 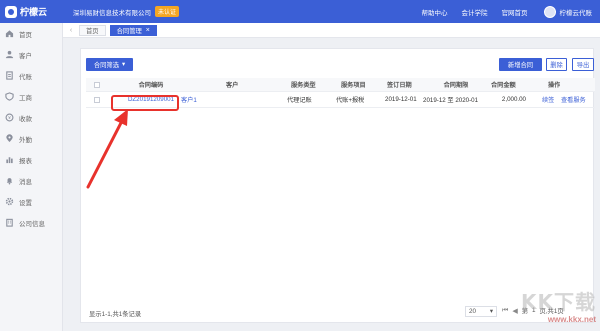 I want to click on column-header: 操作, so click(x=554, y=85).